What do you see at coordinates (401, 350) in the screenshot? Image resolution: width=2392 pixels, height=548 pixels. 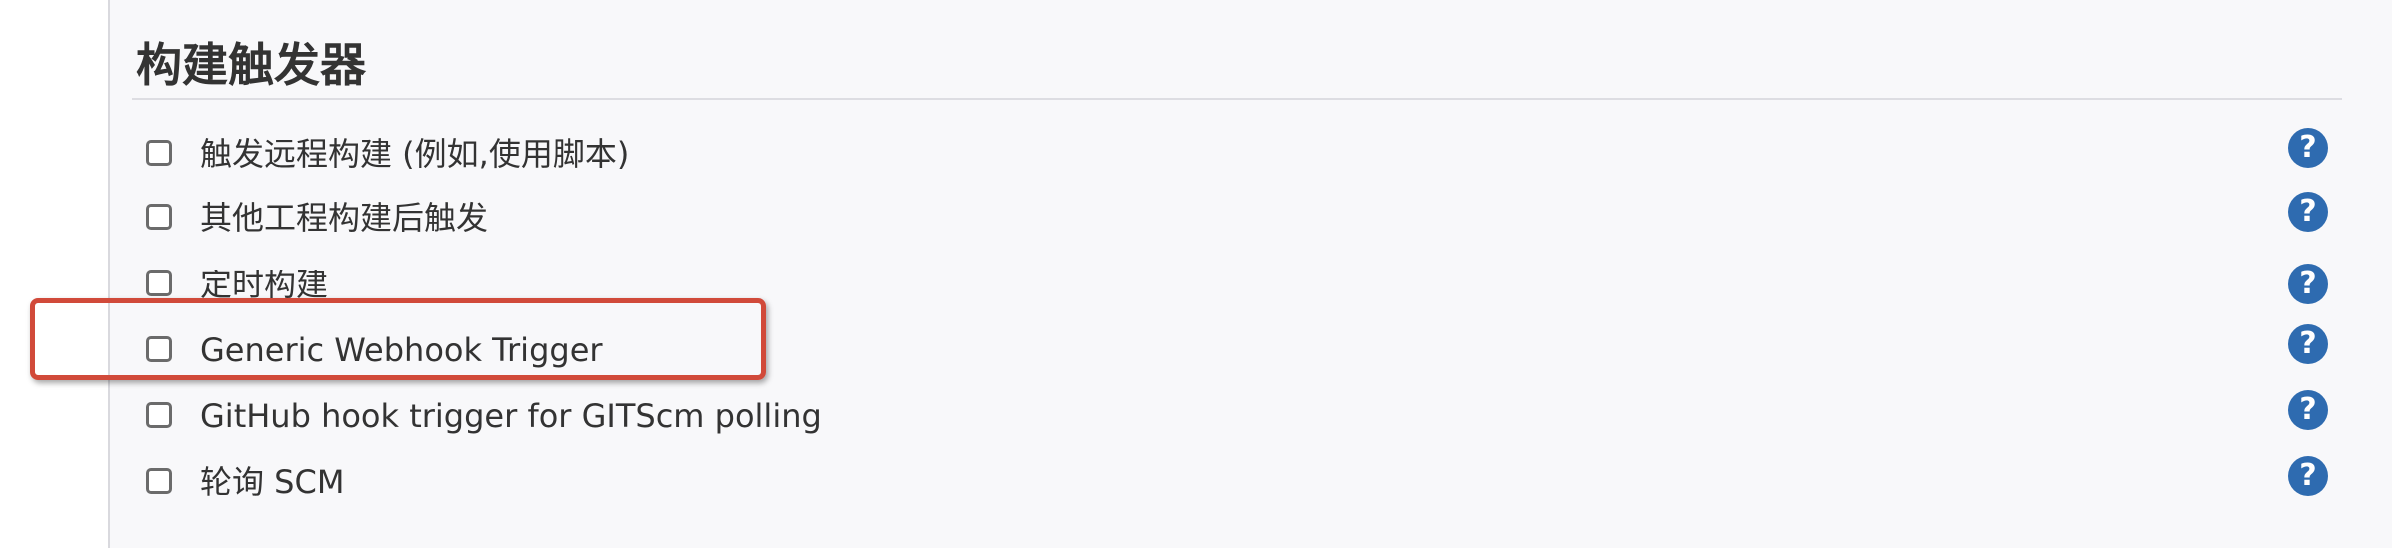 I see `option-label: Generic Webhook Trigger` at bounding box center [401, 350].